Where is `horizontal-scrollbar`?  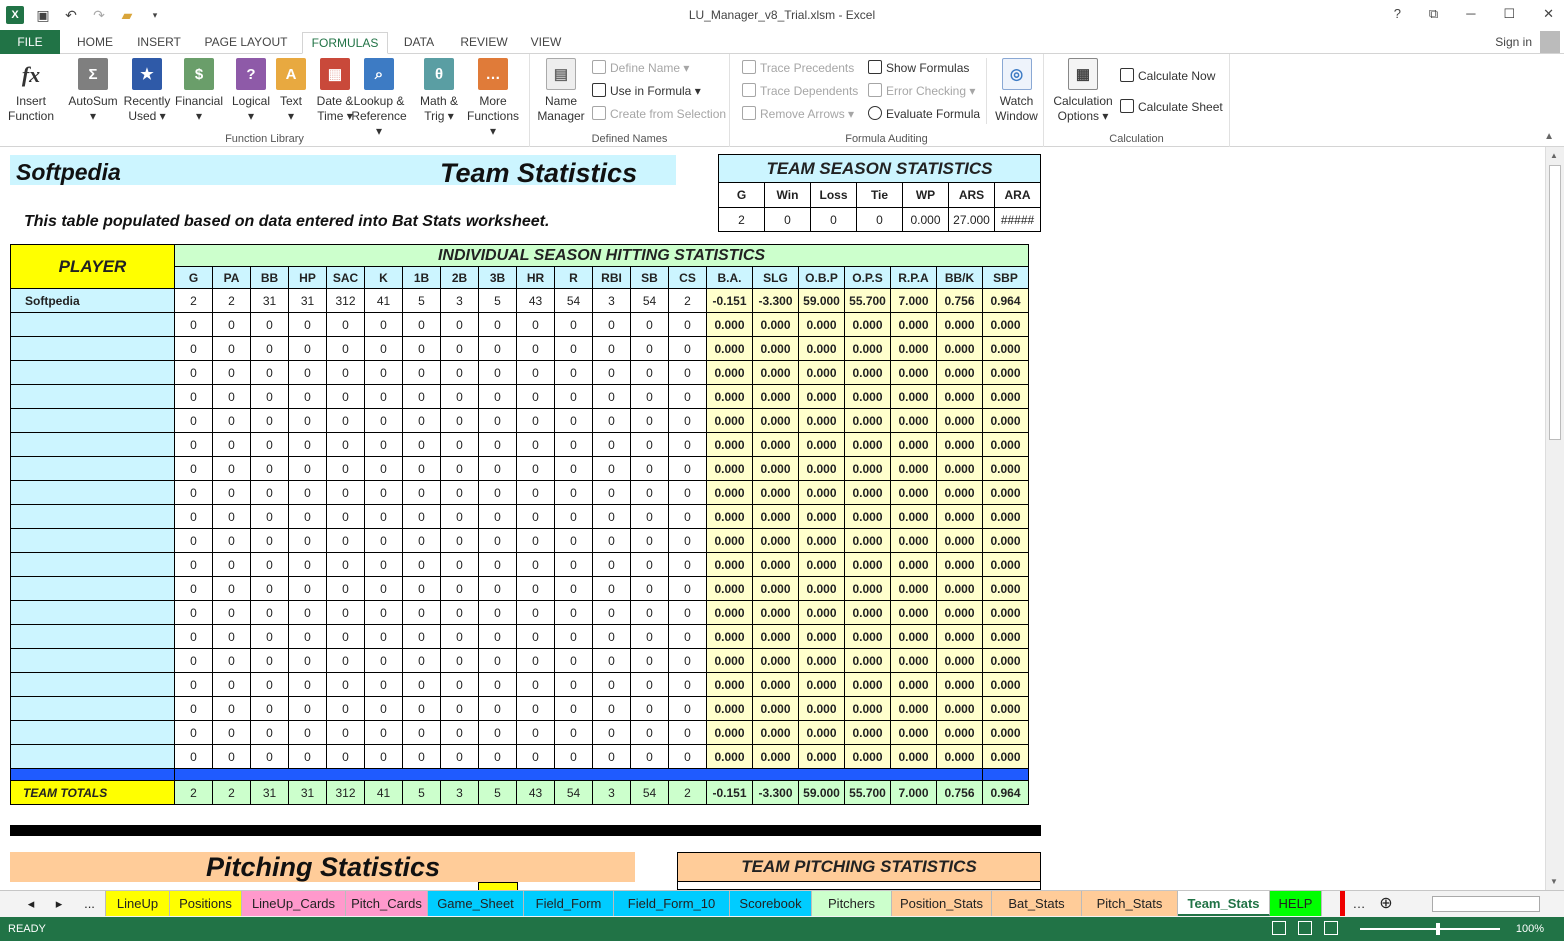 horizontal-scrollbar is located at coordinates (1486, 904).